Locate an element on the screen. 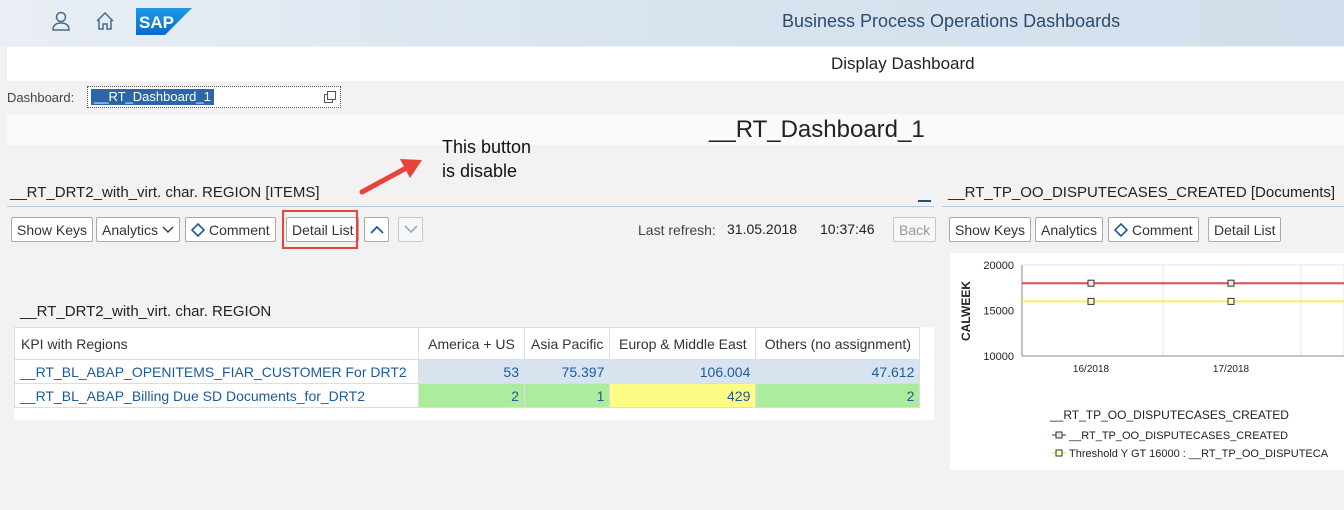 This screenshot has width=1344, height=510. left-comment-button: Comment is located at coordinates (230, 229).